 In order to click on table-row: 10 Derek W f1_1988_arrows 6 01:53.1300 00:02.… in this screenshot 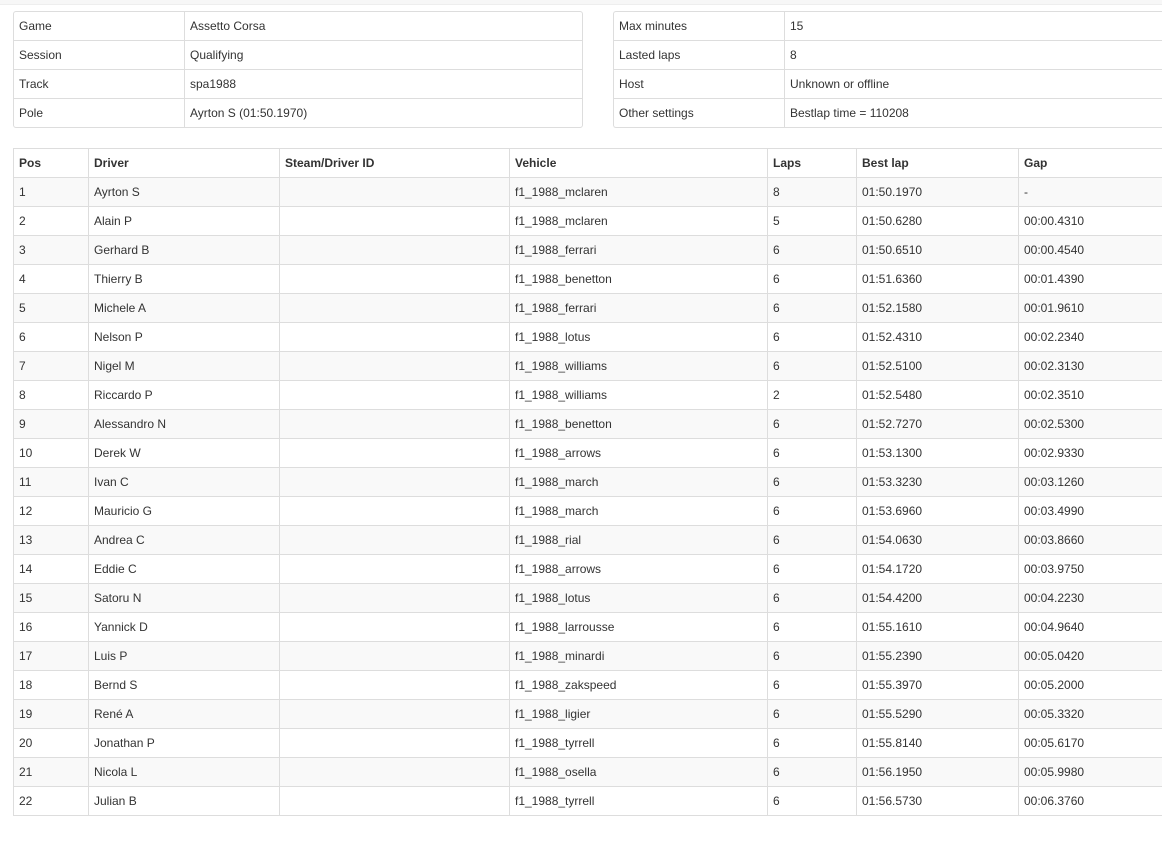, I will do `click(587, 453)`.